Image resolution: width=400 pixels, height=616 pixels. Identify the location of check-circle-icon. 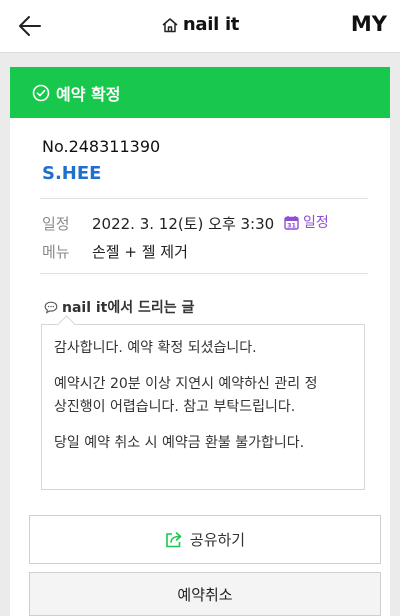
(41, 92).